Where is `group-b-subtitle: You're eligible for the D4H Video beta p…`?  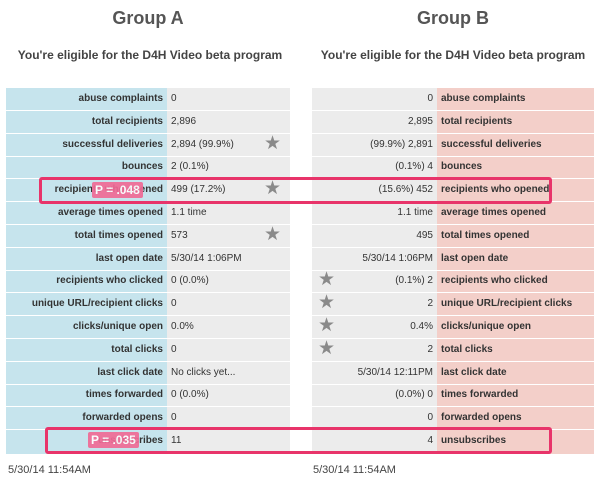 group-b-subtitle: You're eligible for the D4H Video beta p… is located at coordinates (453, 55).